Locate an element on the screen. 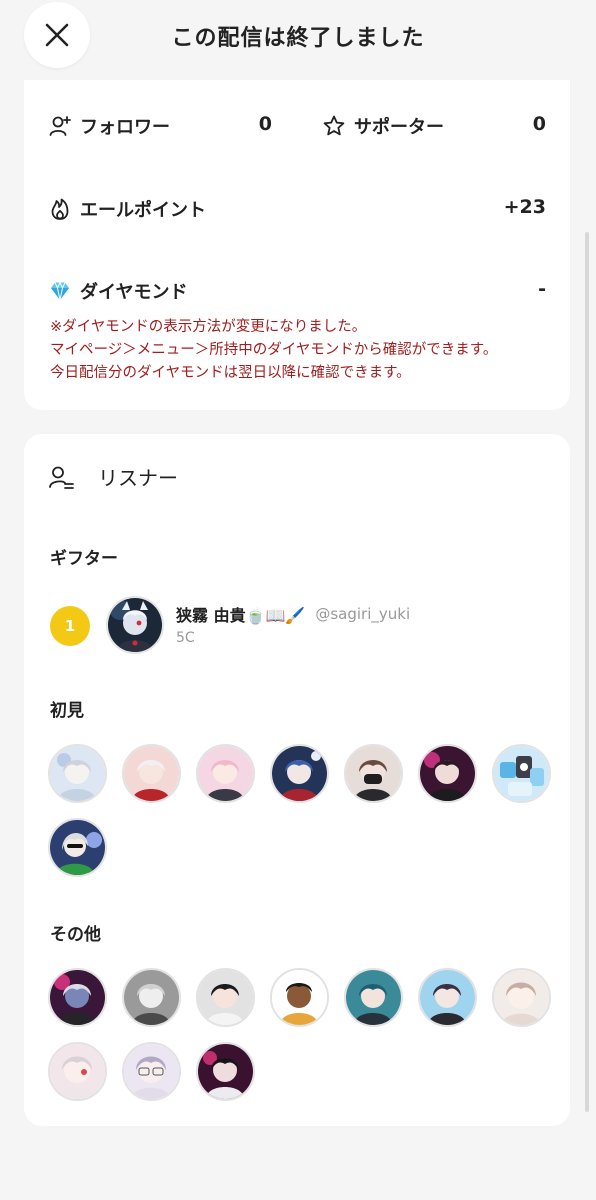  other-listener-avatars is located at coordinates (303, 1034).